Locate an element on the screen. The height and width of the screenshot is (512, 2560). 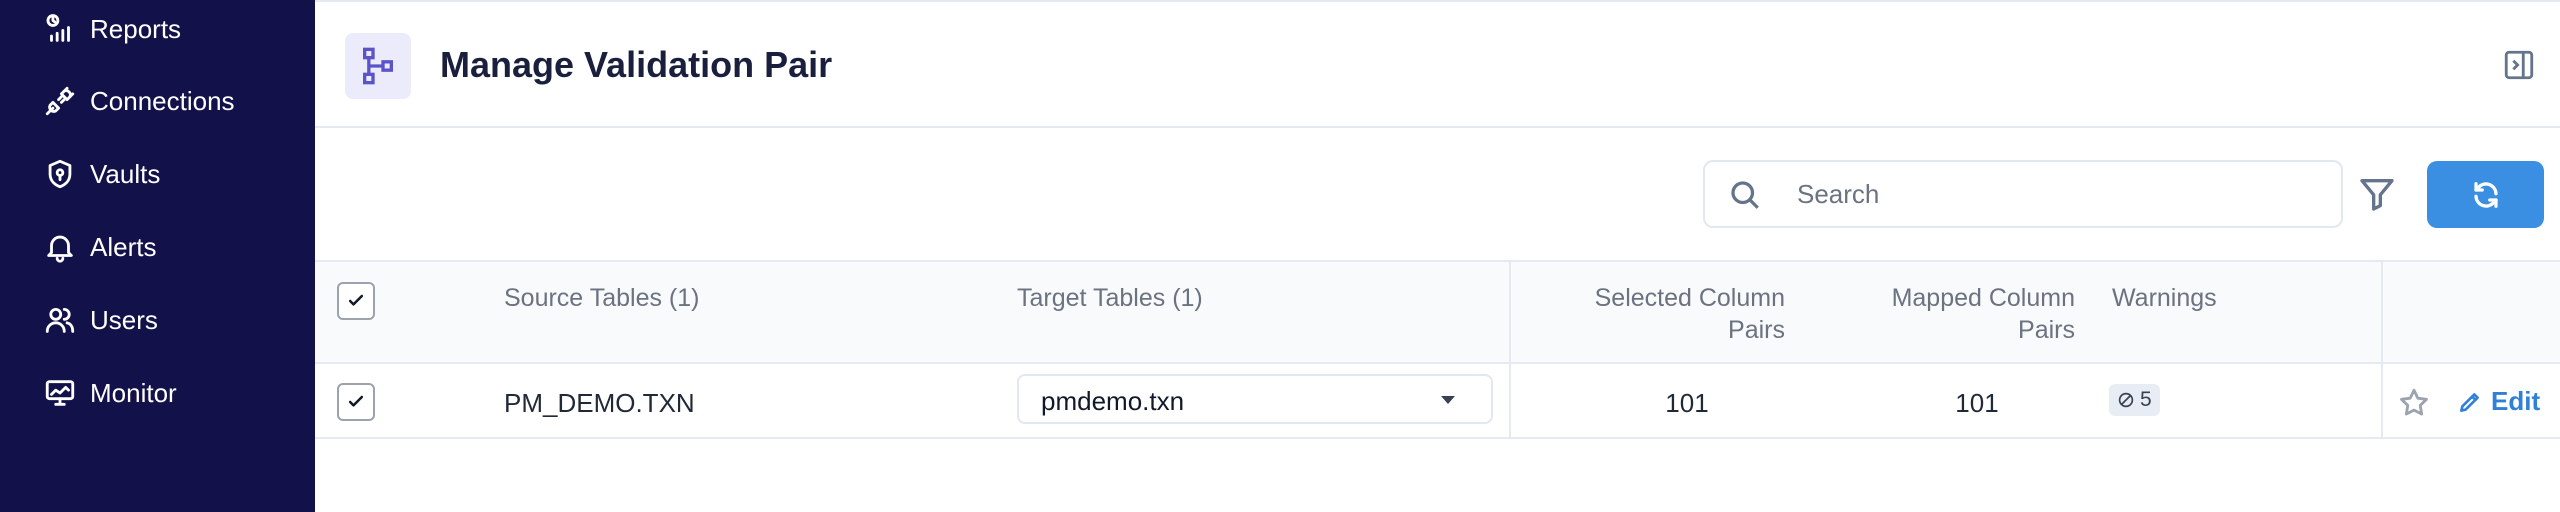
edit-button: Edit is located at coordinates (2498, 401).